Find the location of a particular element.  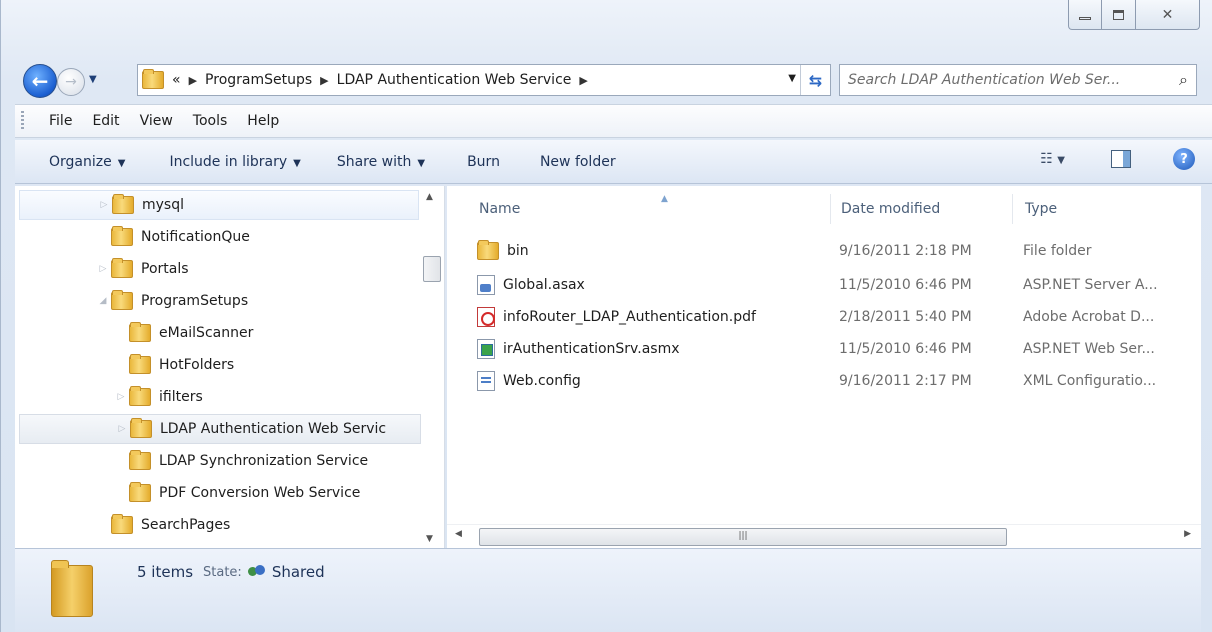

tree-item-ldap-authentication-web-service: ▷ LDAP Authentication Web Servic is located at coordinates (220, 429).